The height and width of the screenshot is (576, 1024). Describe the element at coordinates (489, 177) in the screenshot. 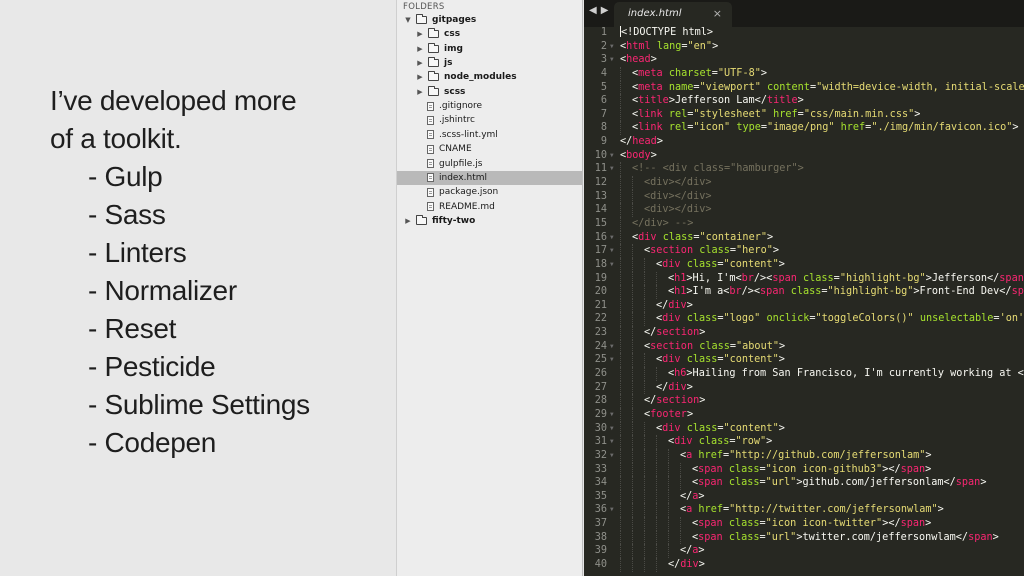

I see `tree-item: index.html` at that location.